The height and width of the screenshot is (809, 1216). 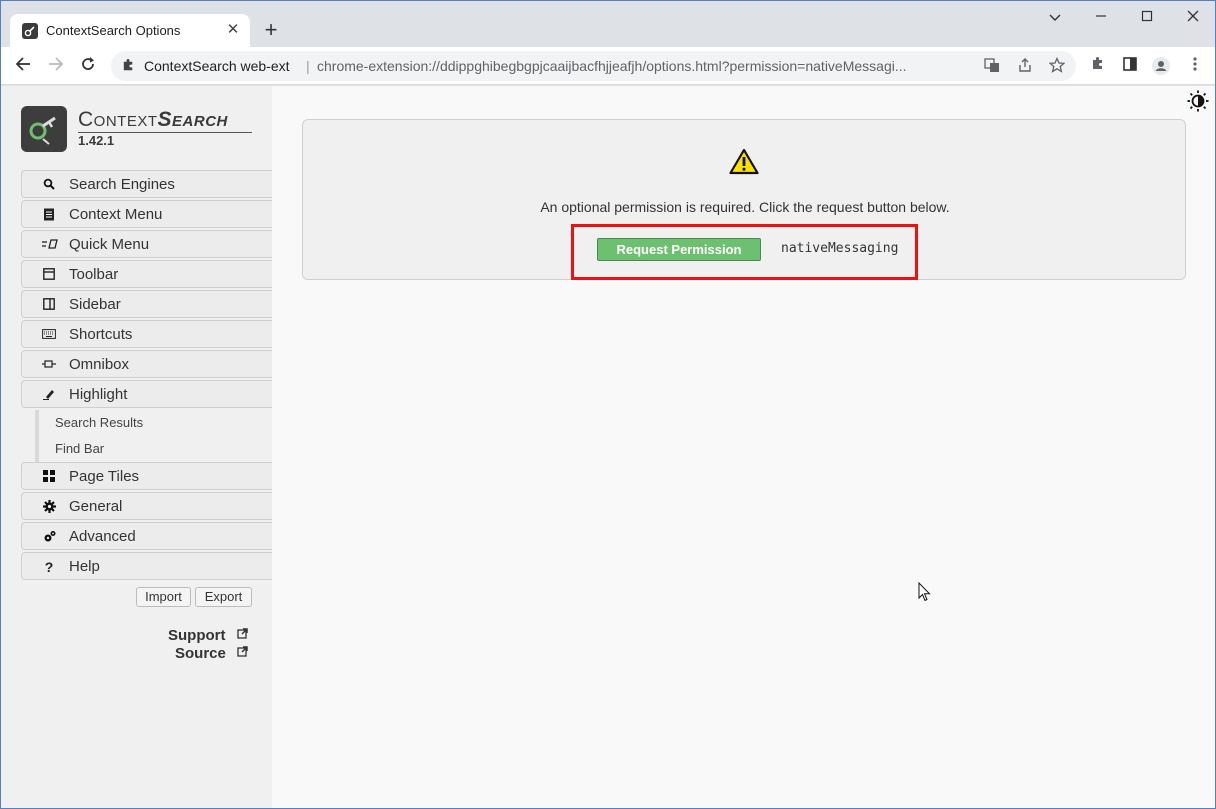 What do you see at coordinates (146, 274) in the screenshot?
I see `nav-item-toolbar: Toolbar` at bounding box center [146, 274].